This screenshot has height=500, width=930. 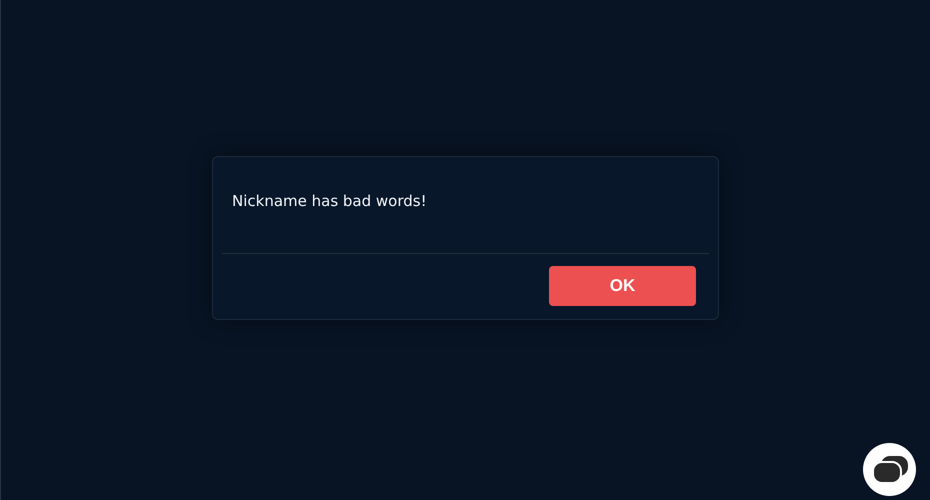 I want to click on ok-button: OK, so click(x=622, y=286).